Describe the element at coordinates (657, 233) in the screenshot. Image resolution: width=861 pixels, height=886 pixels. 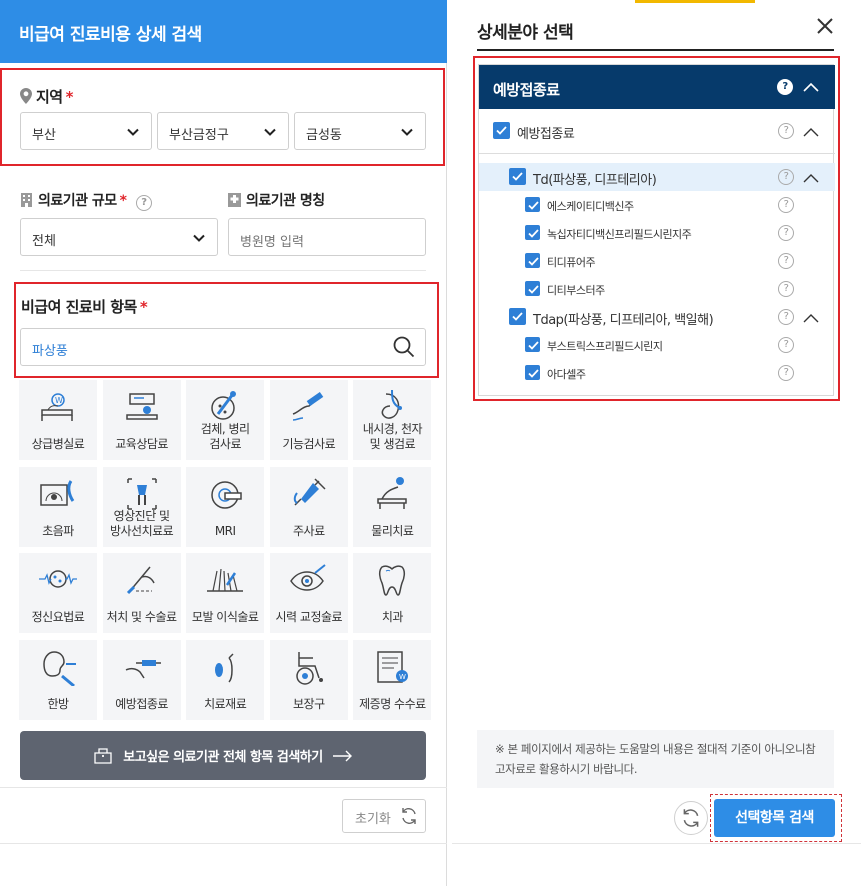
I see `tree-leaf-item: 녹십자티디백신프리필드시린지주?` at that location.